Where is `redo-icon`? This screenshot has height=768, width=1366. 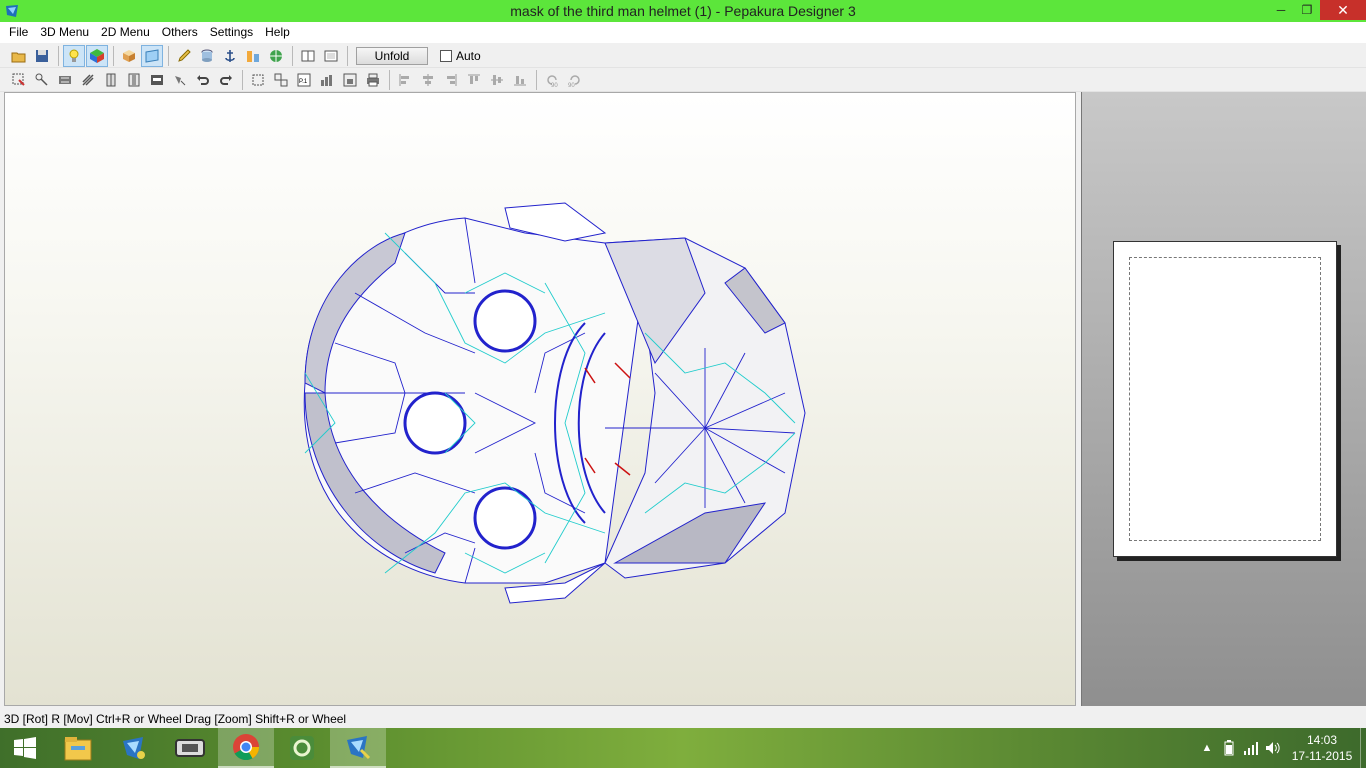
redo-icon is located at coordinates (226, 80).